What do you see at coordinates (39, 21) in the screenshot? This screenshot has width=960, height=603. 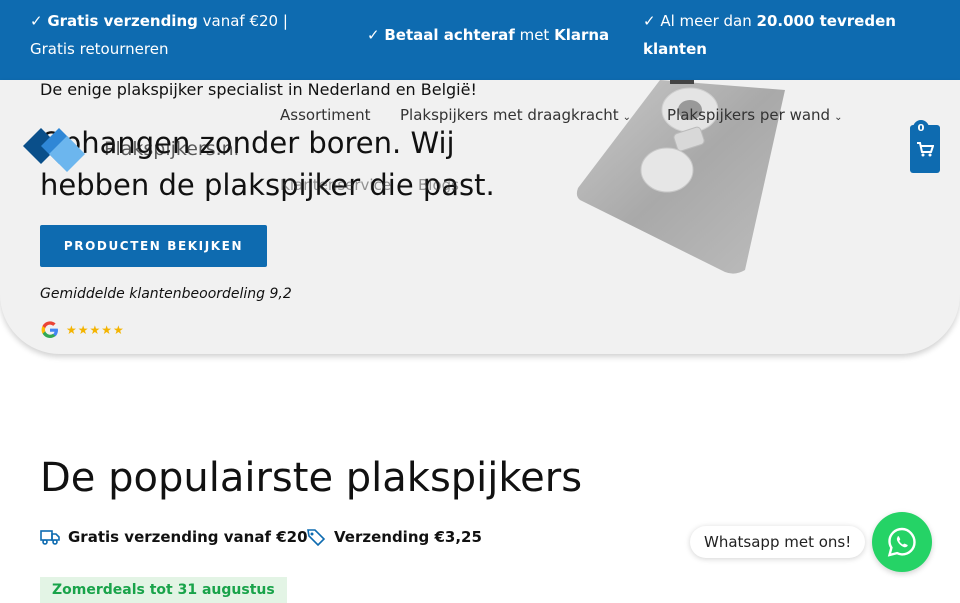 I see `promo-shipping-prefix: ✓` at bounding box center [39, 21].